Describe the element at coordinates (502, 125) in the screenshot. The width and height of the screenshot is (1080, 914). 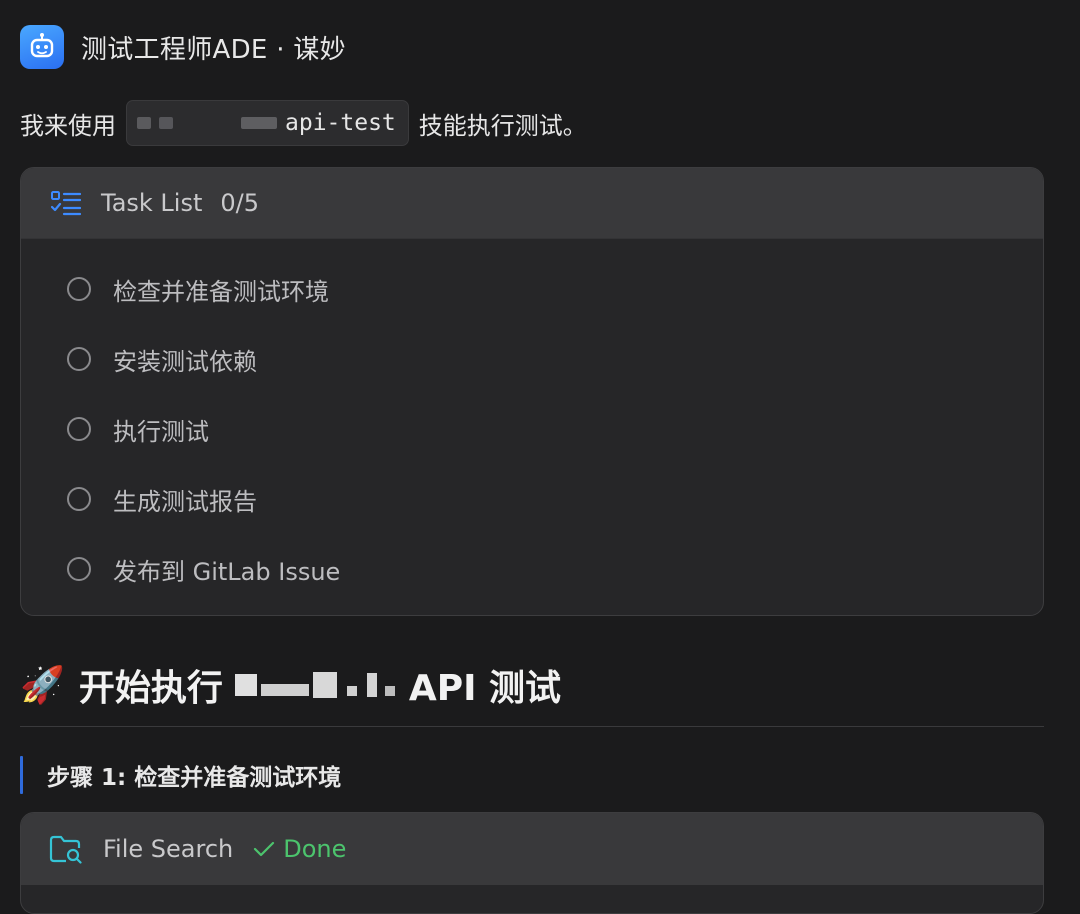
I see `intro-suffix: 技能执行测试。` at that location.